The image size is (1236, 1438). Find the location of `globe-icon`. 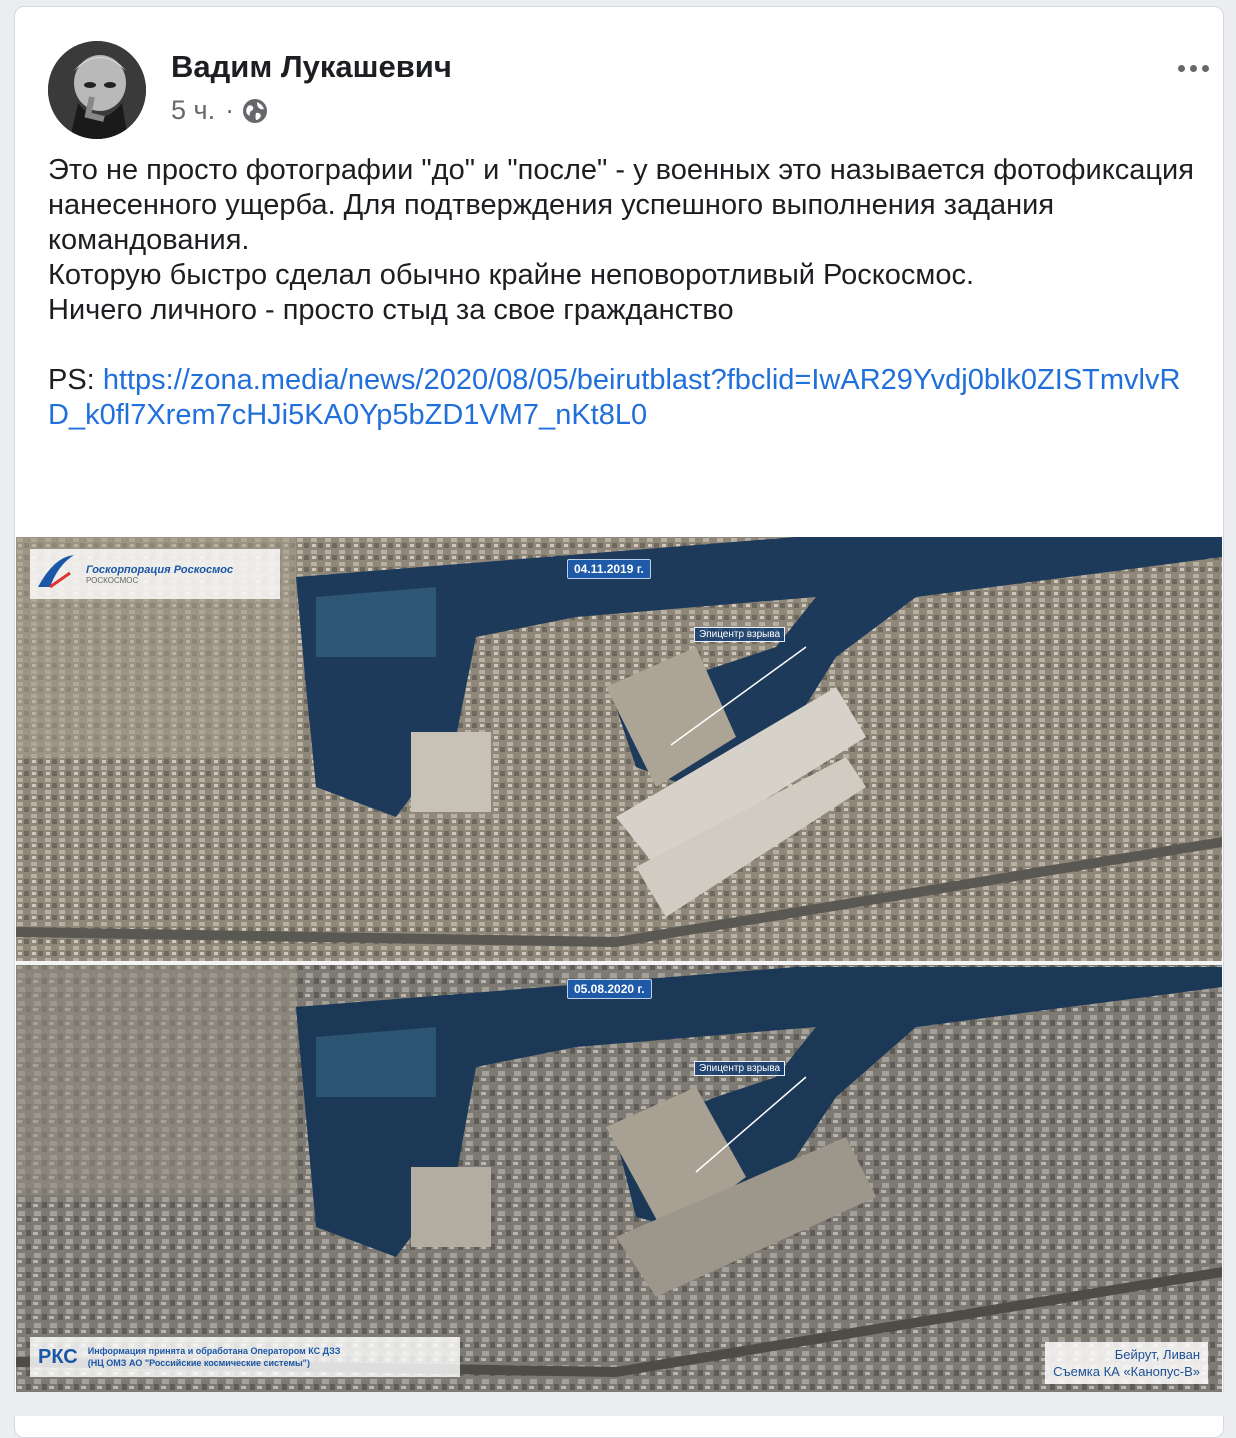

globe-icon is located at coordinates (255, 111).